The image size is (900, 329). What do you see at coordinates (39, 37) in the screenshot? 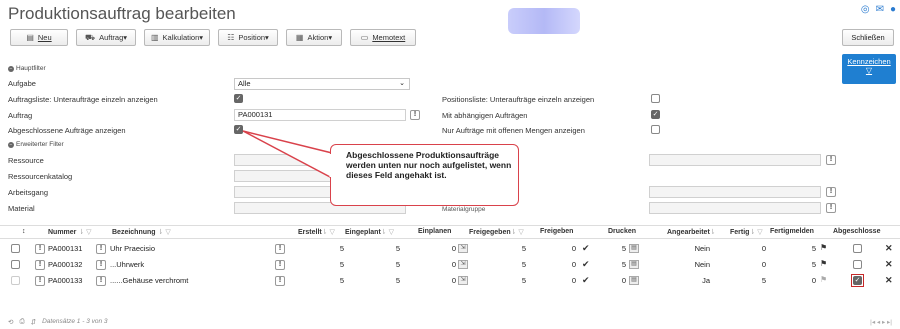
I see `new-button: ▤ Neu` at bounding box center [39, 37].